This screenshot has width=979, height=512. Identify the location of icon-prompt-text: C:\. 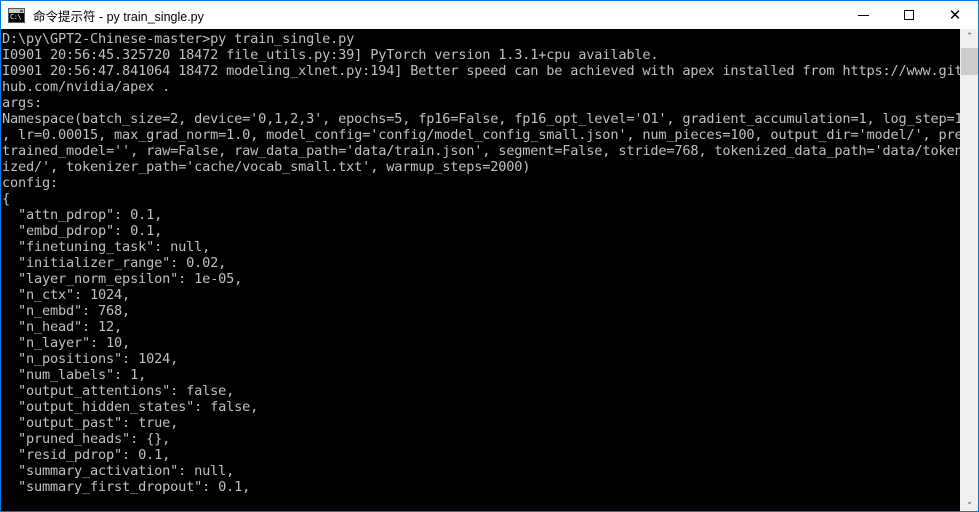
(16, 16).